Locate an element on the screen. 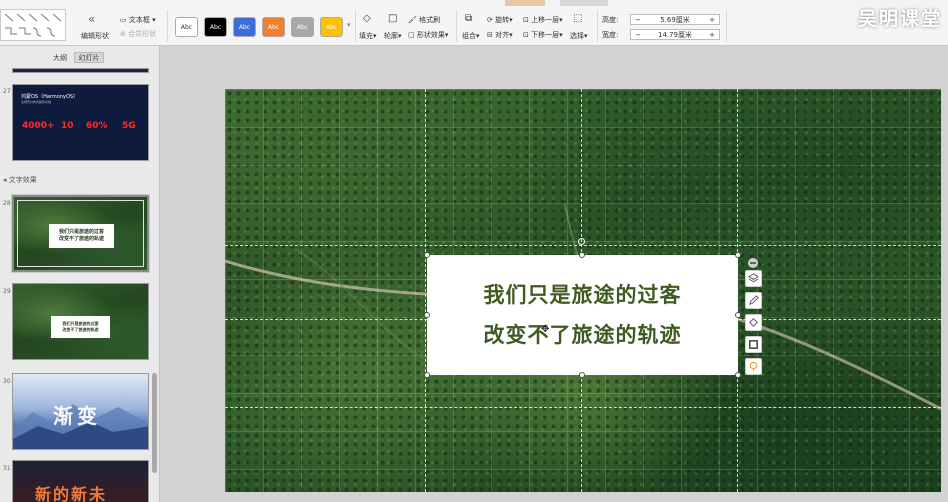  shape-effects-button: ▢ 形状效果▾ is located at coordinates (428, 35).